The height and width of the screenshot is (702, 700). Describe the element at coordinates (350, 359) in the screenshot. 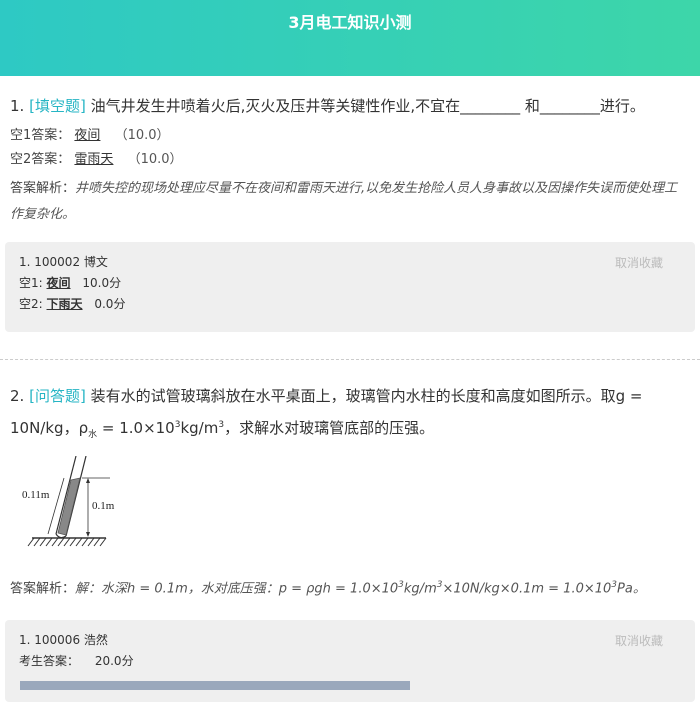

I see `section-divider` at that location.